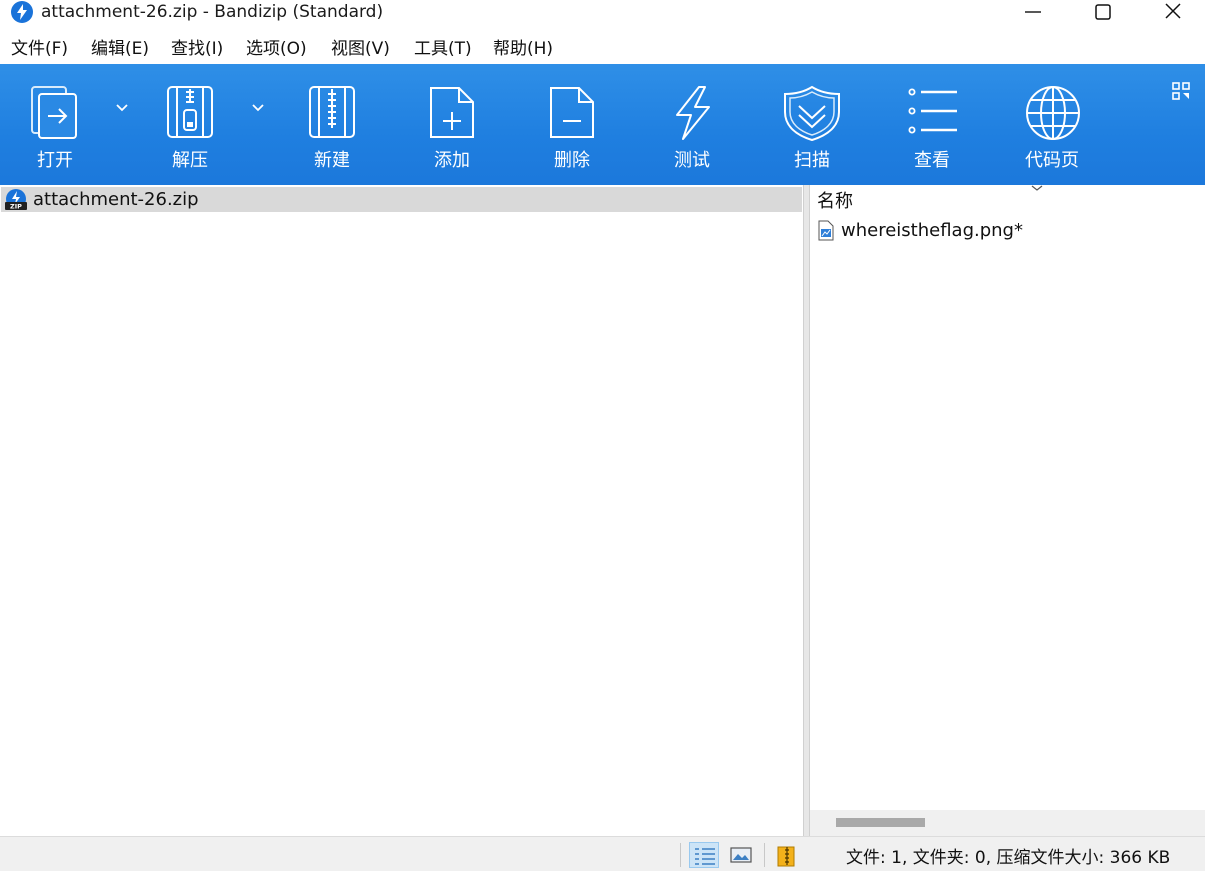 This screenshot has width=1205, height=871. What do you see at coordinates (1007, 823) in the screenshot?
I see `horizontal-scrollbar` at bounding box center [1007, 823].